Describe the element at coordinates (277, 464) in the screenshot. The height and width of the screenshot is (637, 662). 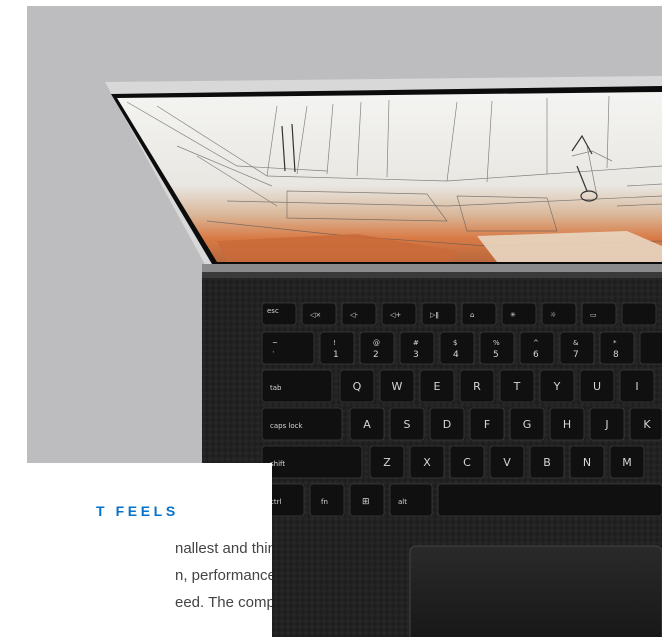
I see `svg-text: shift` at that location.